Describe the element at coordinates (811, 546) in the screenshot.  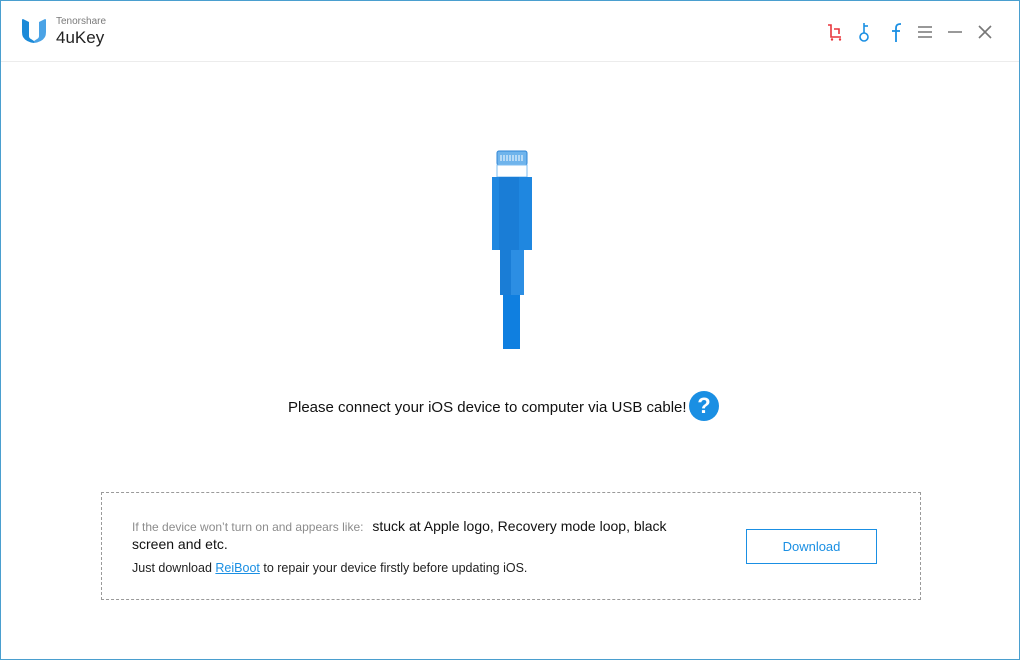
I see `download-button: Download` at that location.